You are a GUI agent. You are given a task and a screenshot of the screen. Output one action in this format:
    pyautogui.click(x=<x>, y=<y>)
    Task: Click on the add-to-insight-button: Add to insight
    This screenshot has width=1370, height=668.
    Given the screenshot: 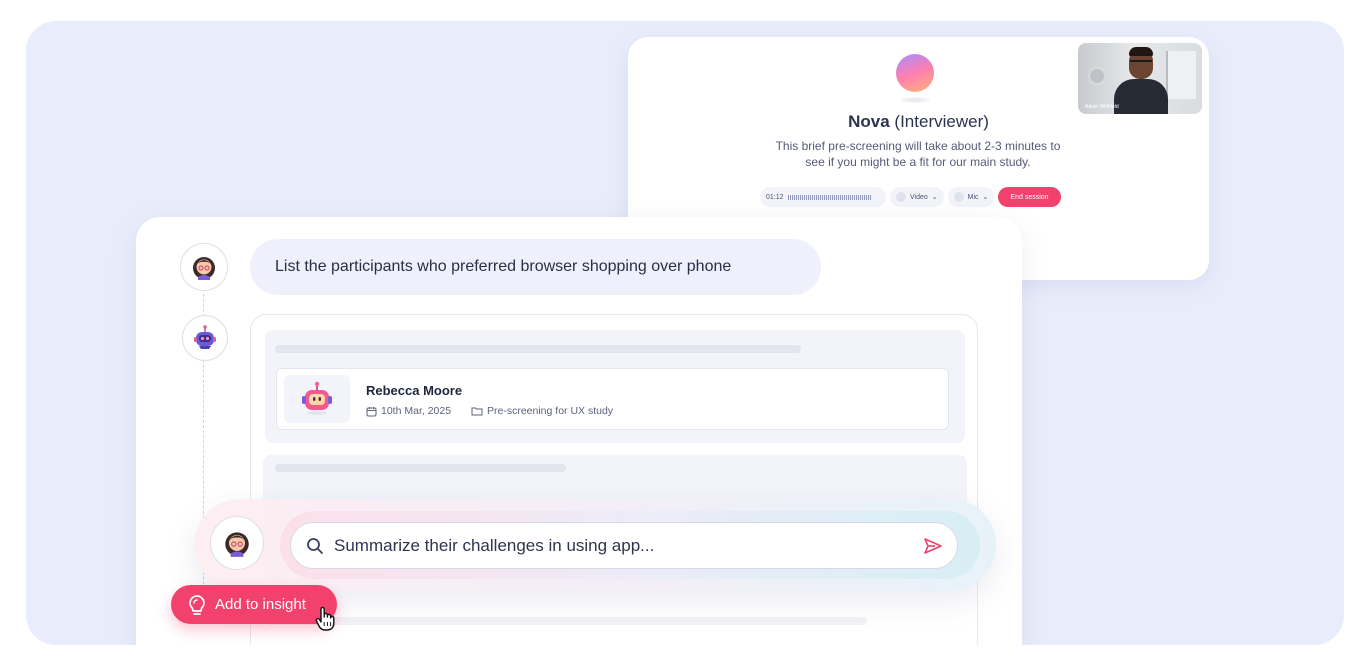 What is the action you would take?
    pyautogui.click(x=254, y=604)
    